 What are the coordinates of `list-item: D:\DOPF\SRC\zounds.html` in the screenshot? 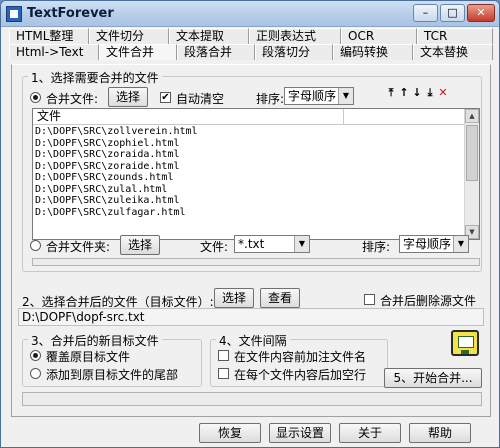 It's located at (249, 178).